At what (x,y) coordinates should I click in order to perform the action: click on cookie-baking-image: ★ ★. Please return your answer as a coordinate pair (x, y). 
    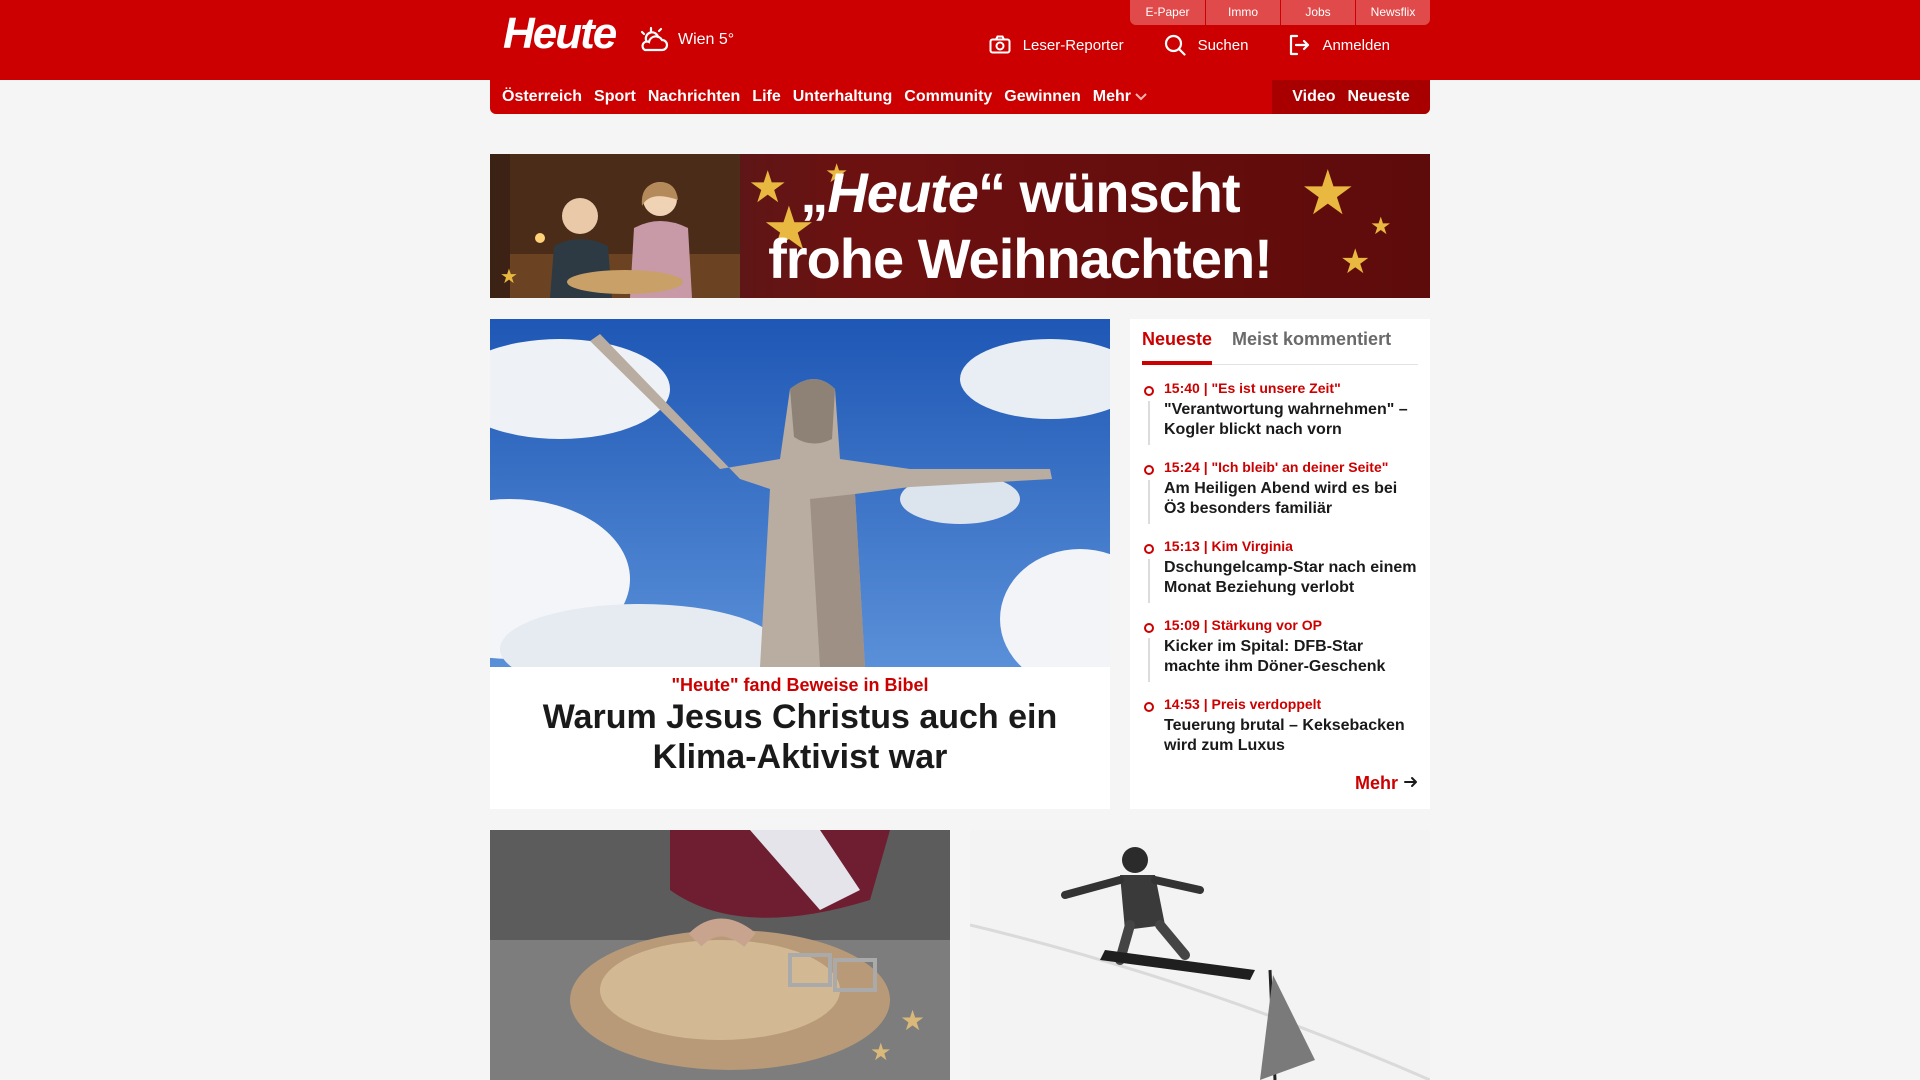
    Looking at the image, I should click on (720, 955).